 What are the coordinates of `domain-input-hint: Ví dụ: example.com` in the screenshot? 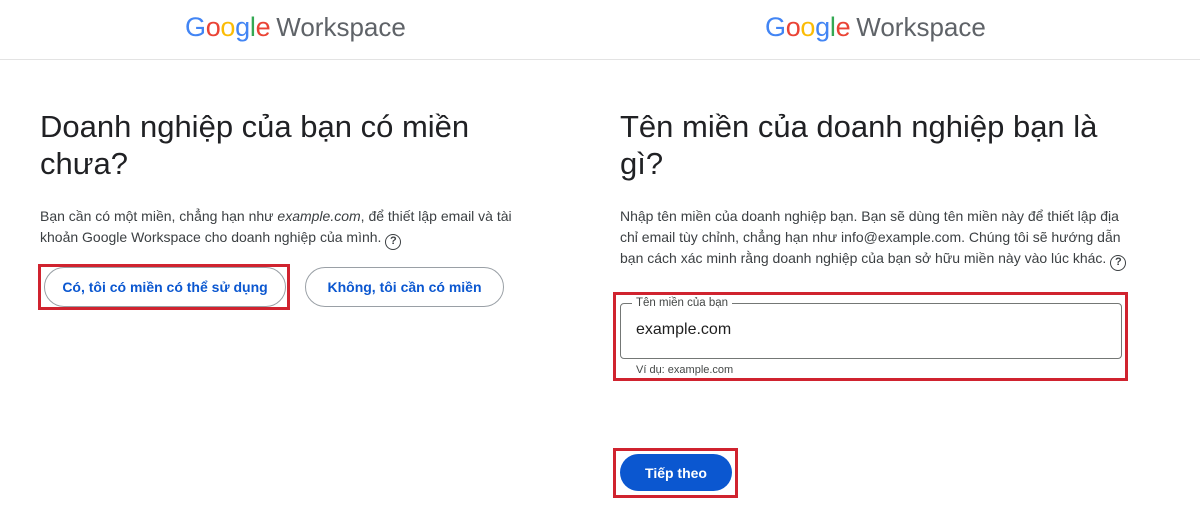 It's located at (685, 370).